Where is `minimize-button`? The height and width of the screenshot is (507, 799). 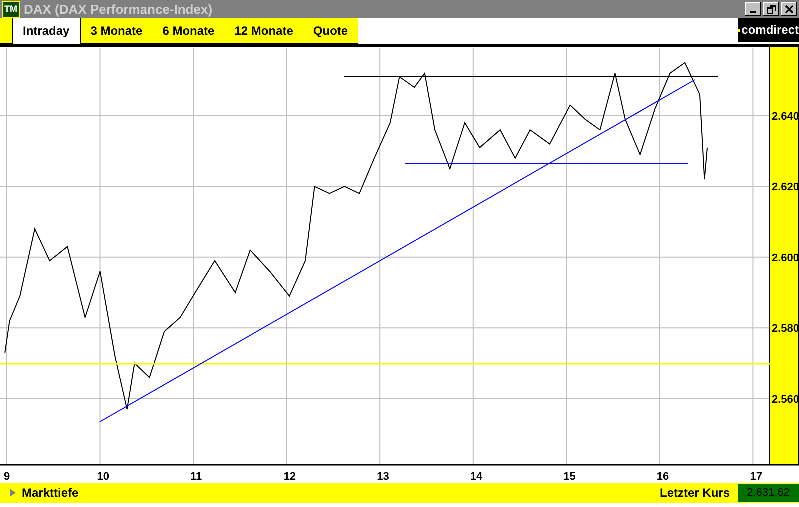 minimize-button is located at coordinates (753, 9).